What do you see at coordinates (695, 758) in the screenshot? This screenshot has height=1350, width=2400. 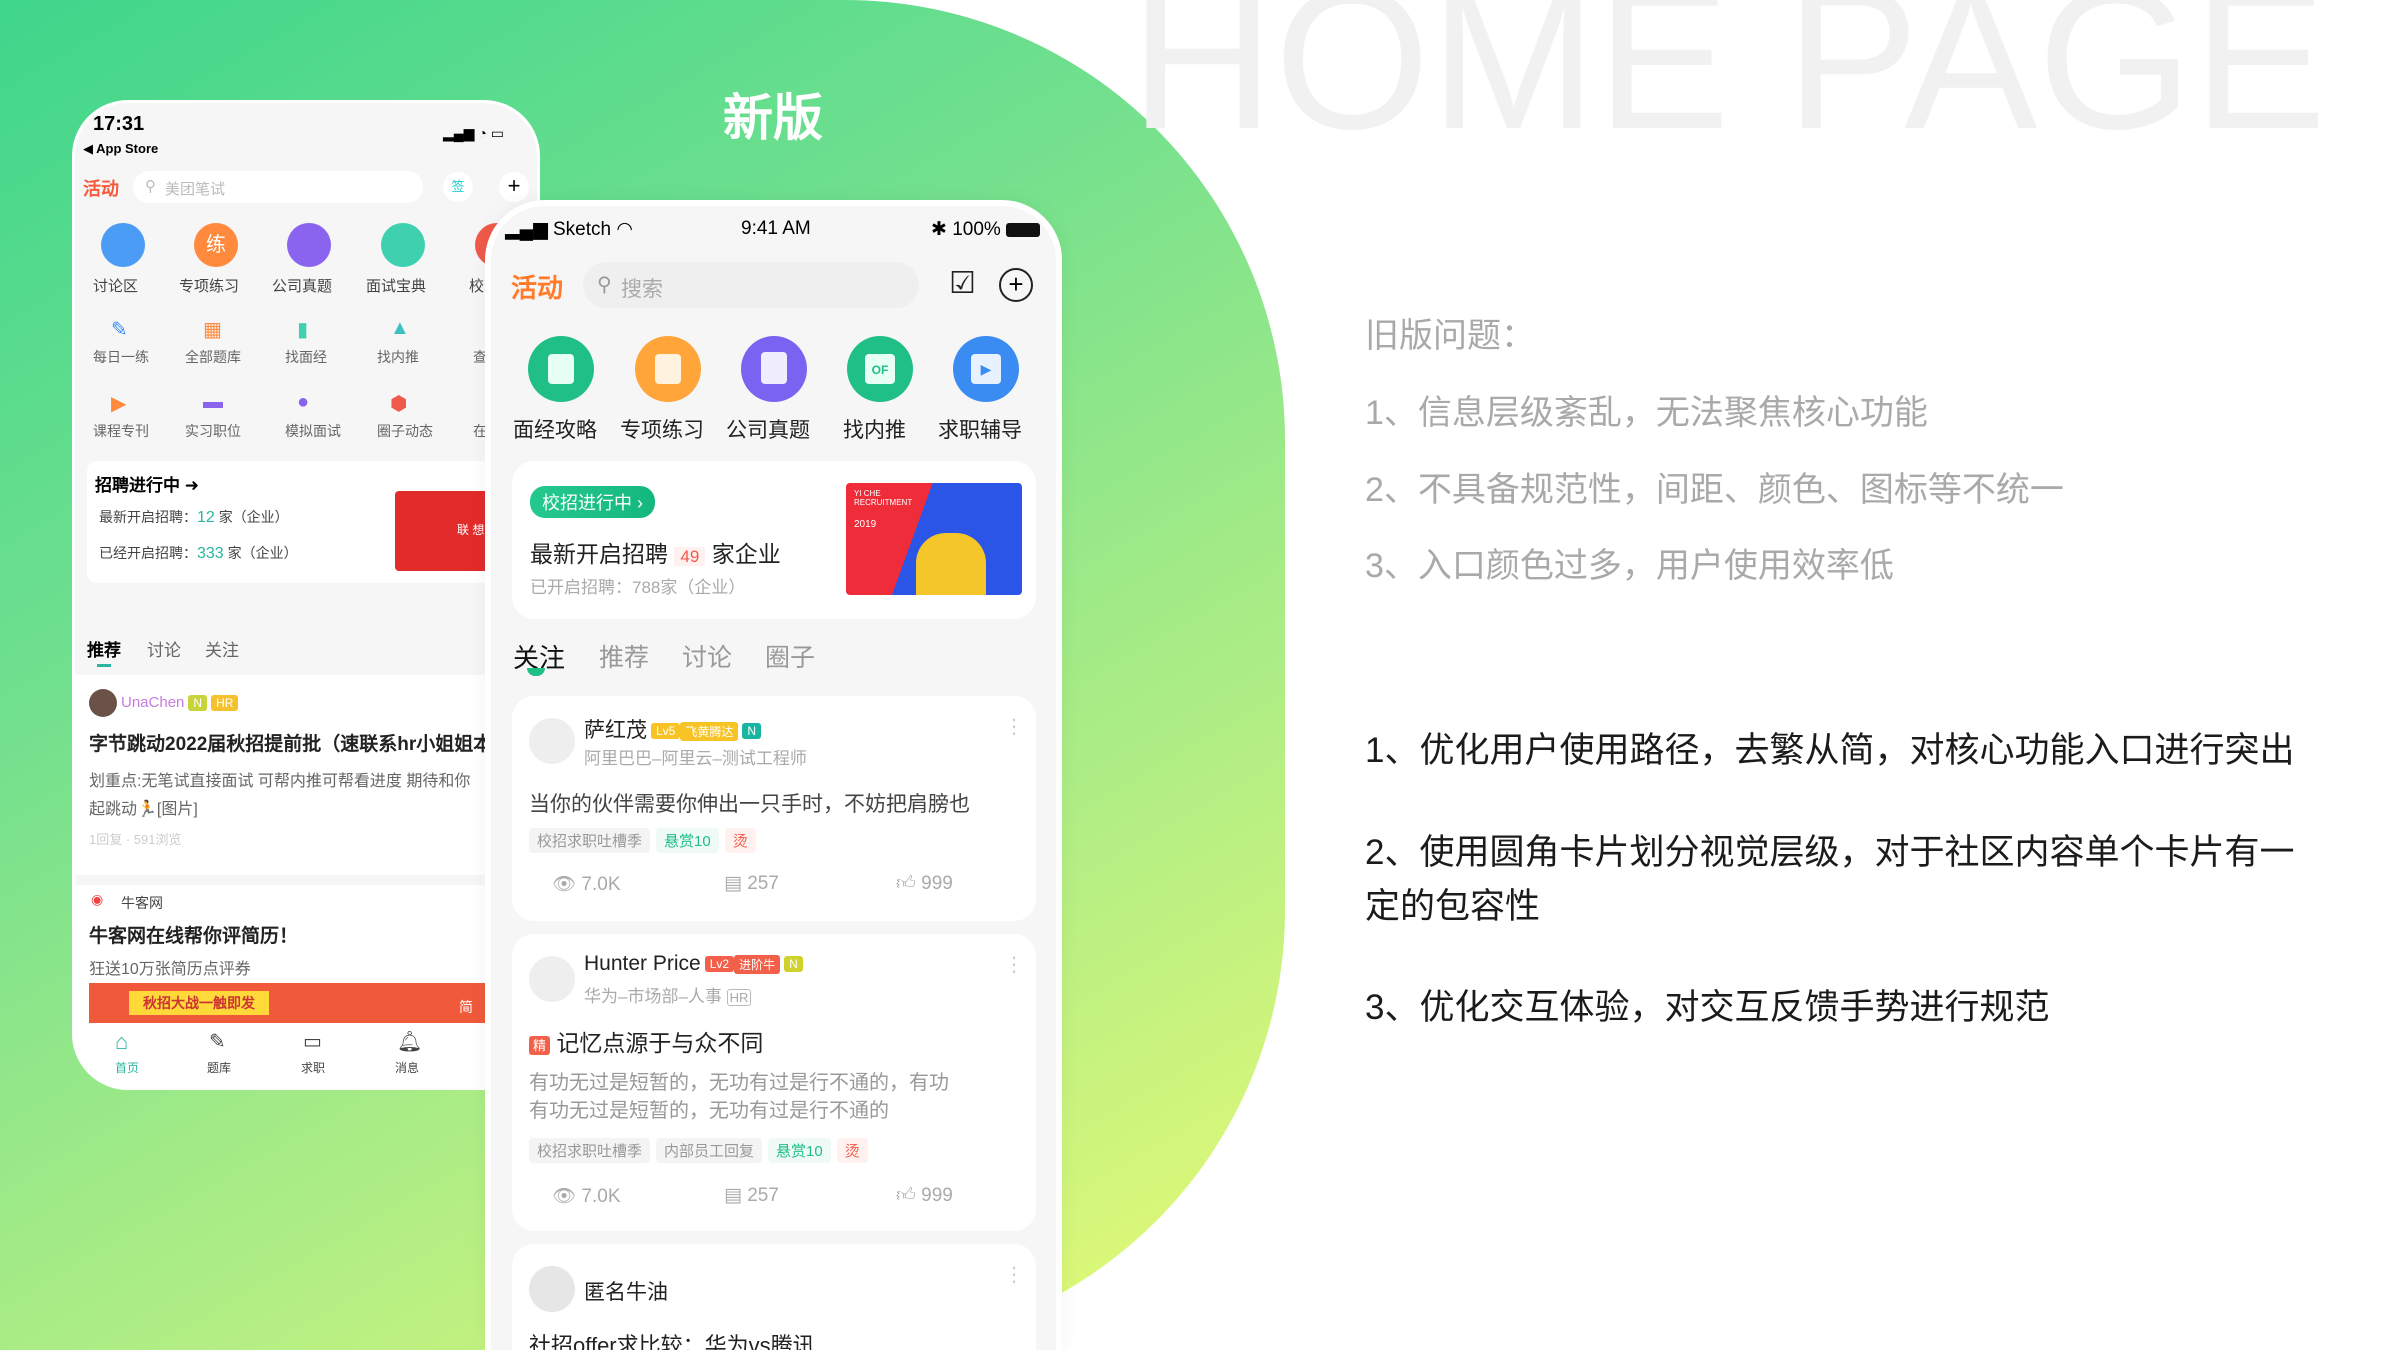 I see `post-company: 阿里巴巴–阿里云–测试工程师` at bounding box center [695, 758].